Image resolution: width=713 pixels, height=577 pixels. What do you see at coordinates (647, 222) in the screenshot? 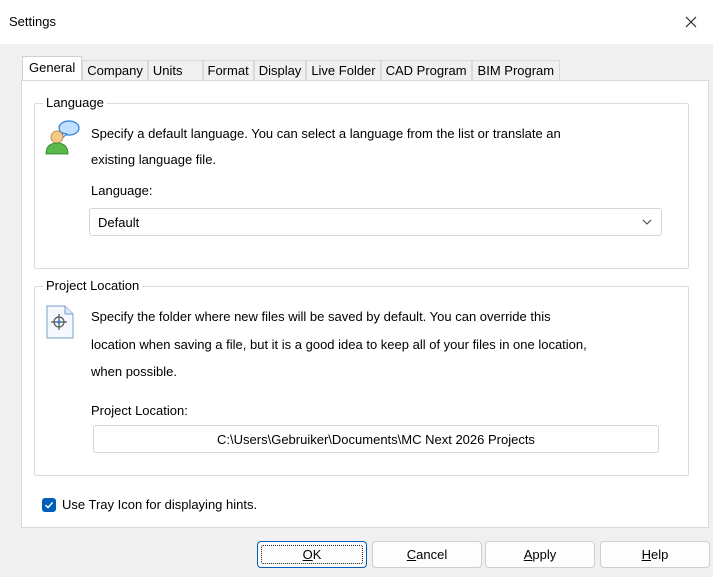
I see `chevron-down-icon` at bounding box center [647, 222].